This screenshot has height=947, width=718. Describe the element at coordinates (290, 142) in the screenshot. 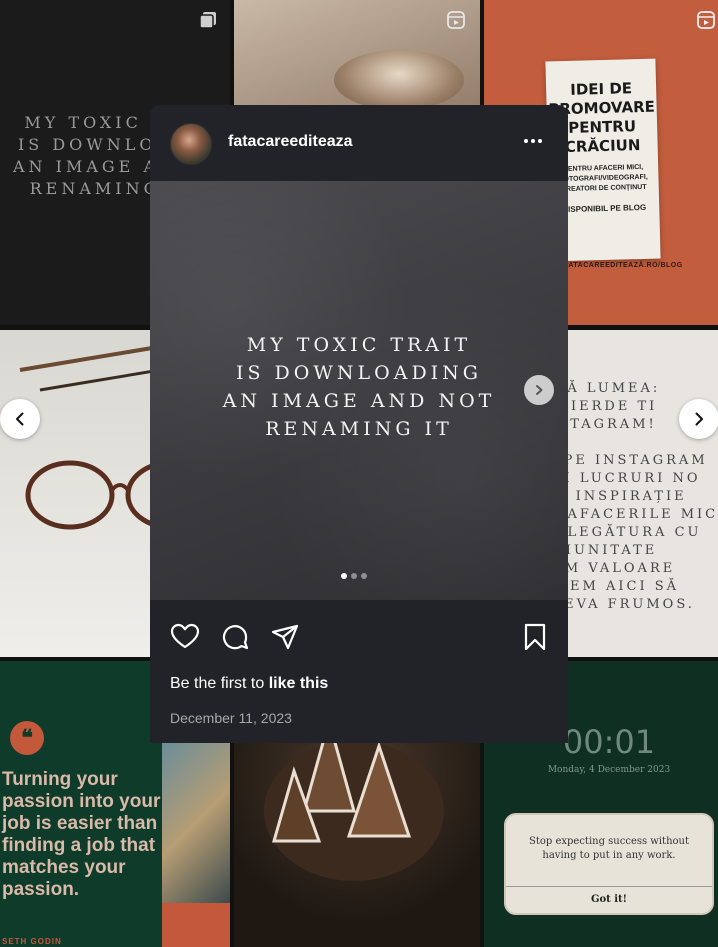

I see `username-link: fatacareediteaza` at that location.